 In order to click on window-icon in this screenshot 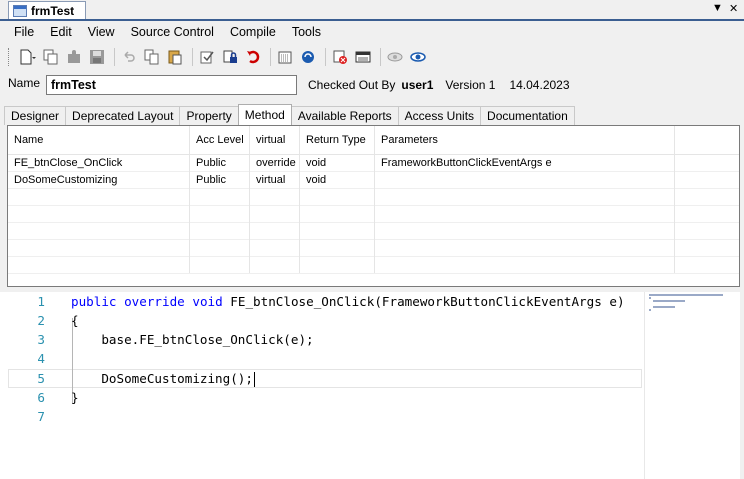, I will do `click(363, 56)`.